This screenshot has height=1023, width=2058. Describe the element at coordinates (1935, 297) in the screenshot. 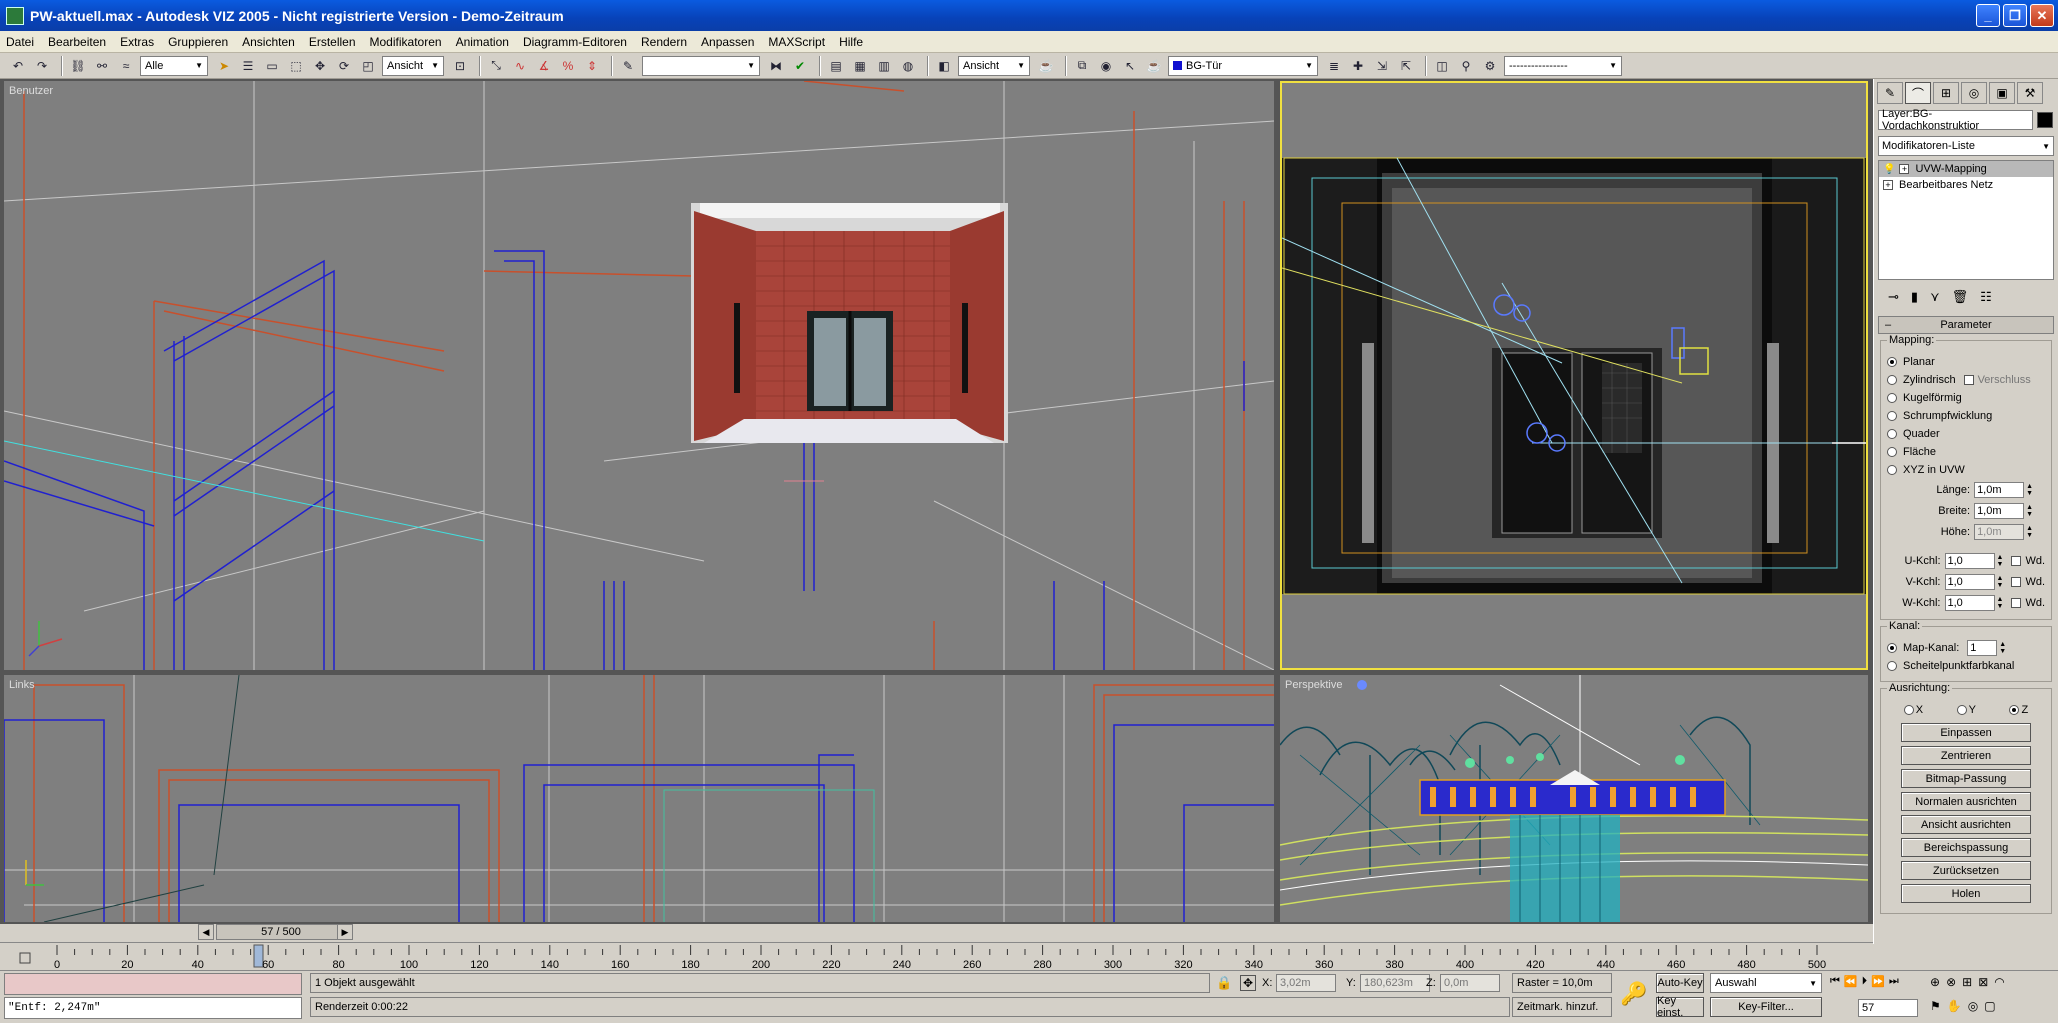

I see `make-unique-icon: ⋎` at that location.